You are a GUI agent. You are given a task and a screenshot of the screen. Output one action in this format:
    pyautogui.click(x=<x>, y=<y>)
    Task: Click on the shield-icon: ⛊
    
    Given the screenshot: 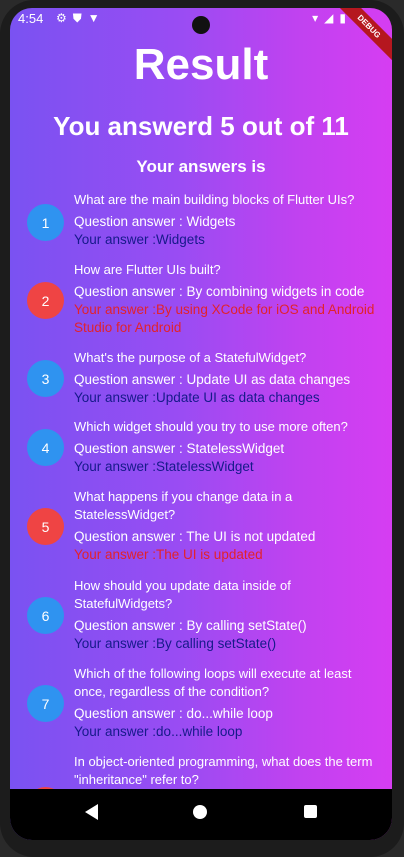 What is the action you would take?
    pyautogui.click(x=77, y=18)
    